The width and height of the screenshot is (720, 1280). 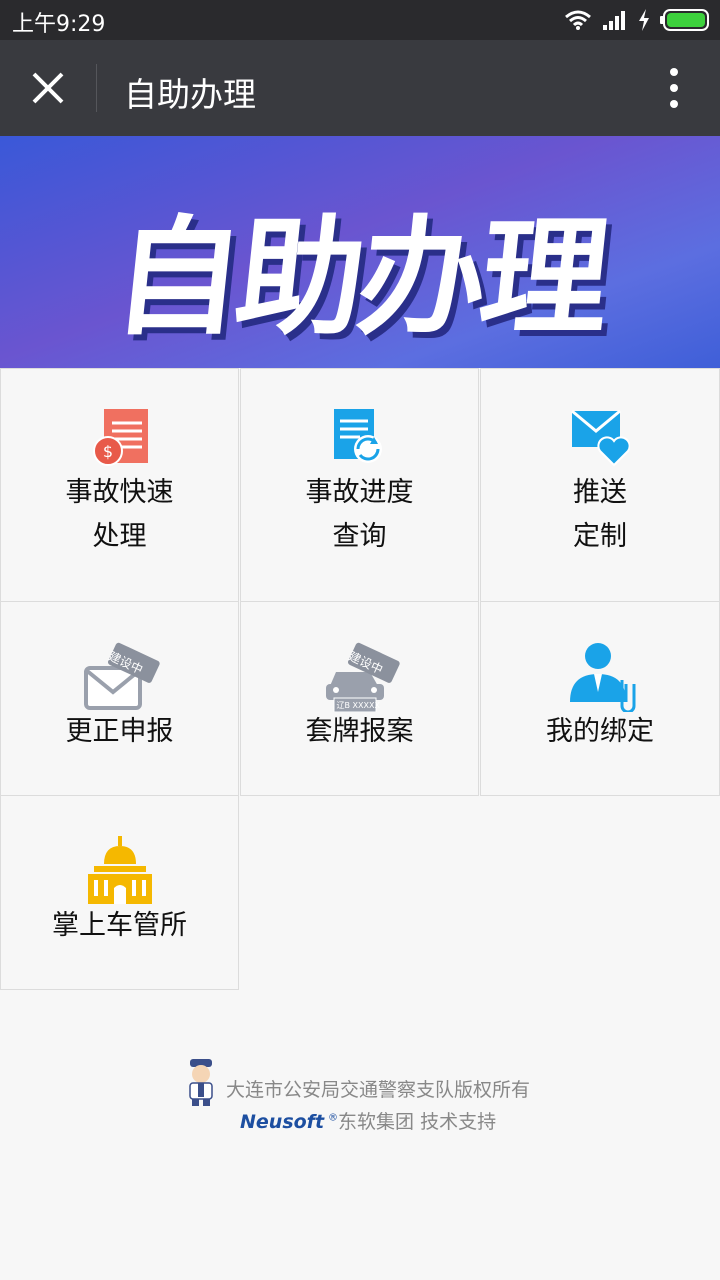 I want to click on grid-item-label: 掌上车管所, so click(x=119, y=925).